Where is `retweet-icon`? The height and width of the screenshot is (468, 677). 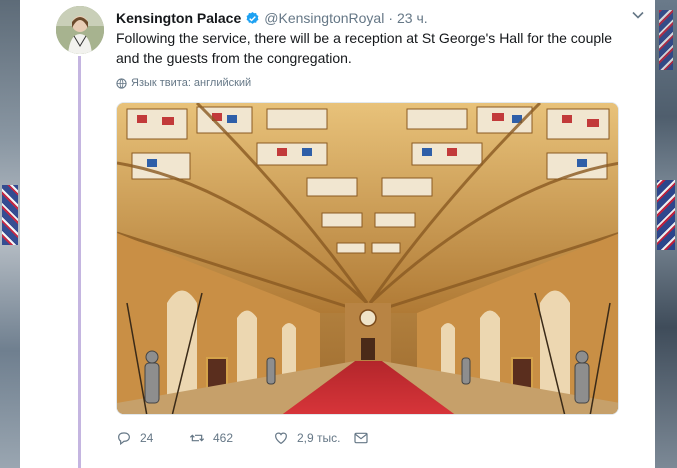 retweet-icon is located at coordinates (197, 438).